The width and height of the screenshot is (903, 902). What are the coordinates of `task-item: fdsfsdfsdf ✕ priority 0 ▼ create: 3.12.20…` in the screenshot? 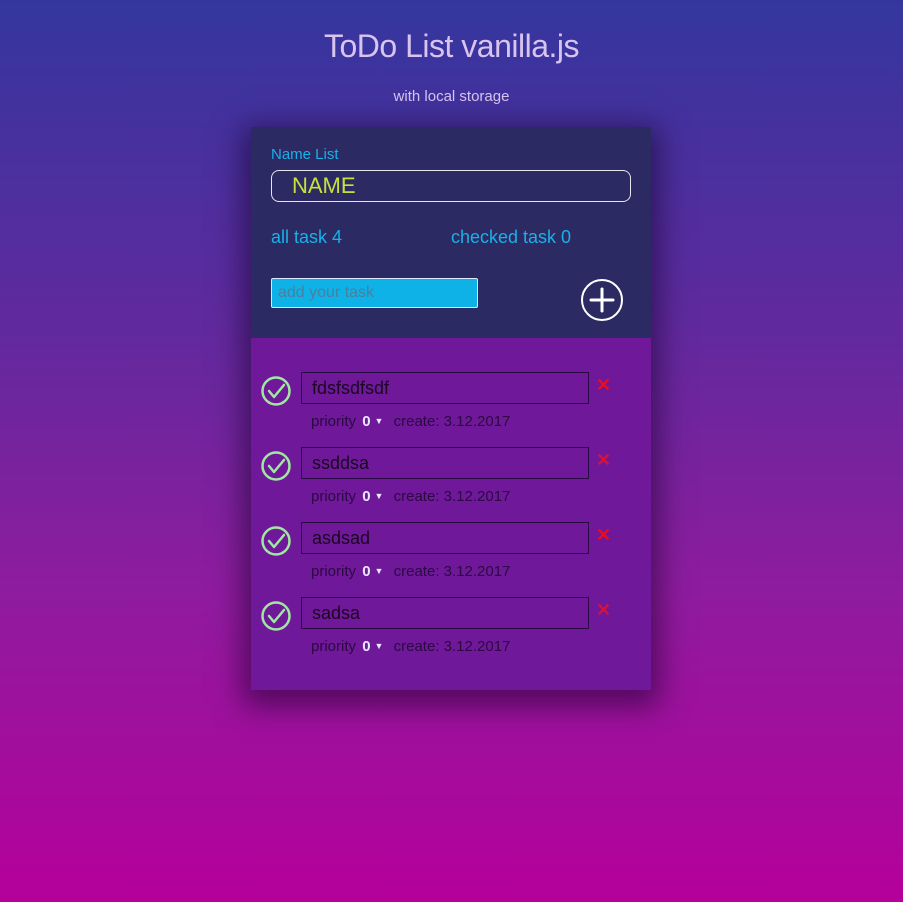 It's located at (451, 400).